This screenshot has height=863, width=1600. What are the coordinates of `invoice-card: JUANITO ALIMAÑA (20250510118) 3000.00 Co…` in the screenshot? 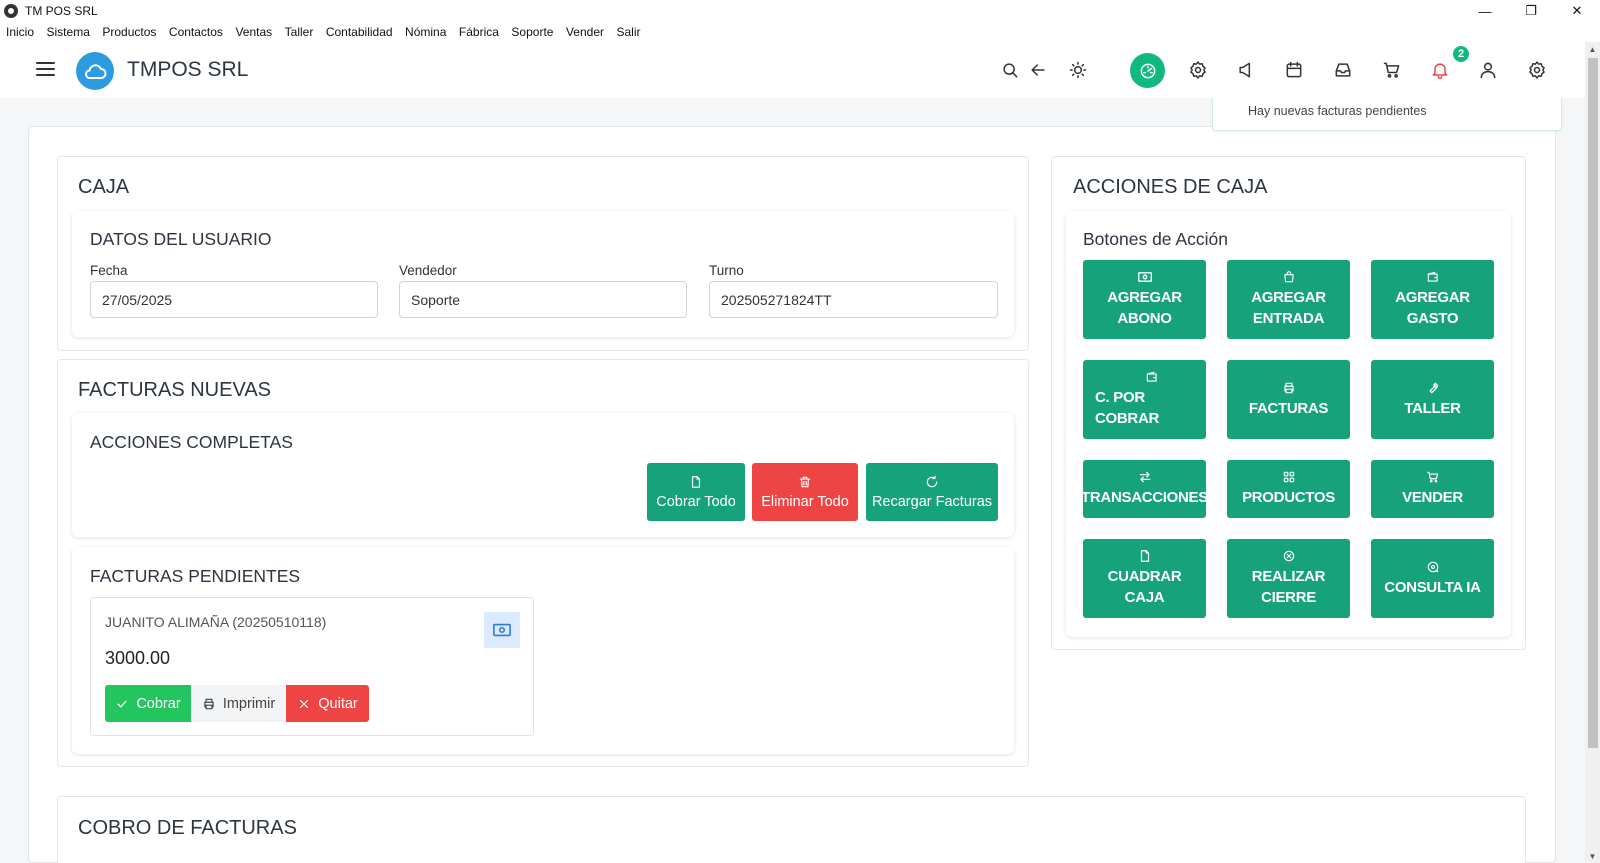 It's located at (312, 666).